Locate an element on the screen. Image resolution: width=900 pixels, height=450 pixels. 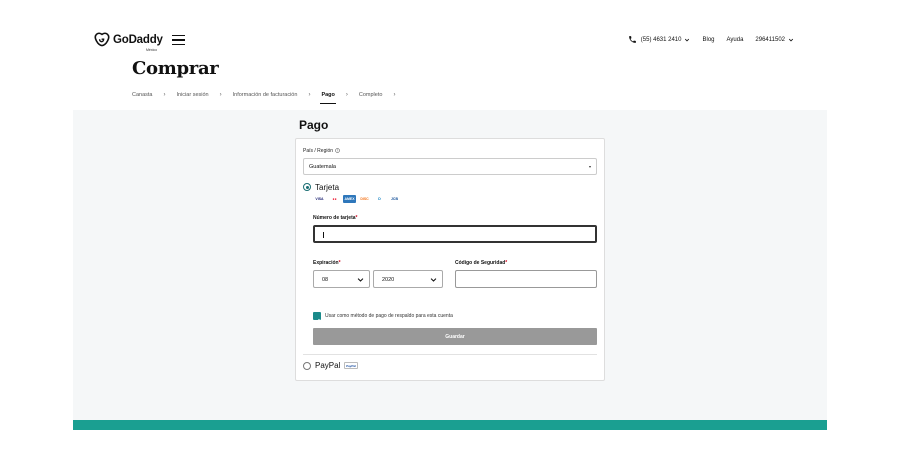
logo-text: GoDaddy is located at coordinates (138, 40).